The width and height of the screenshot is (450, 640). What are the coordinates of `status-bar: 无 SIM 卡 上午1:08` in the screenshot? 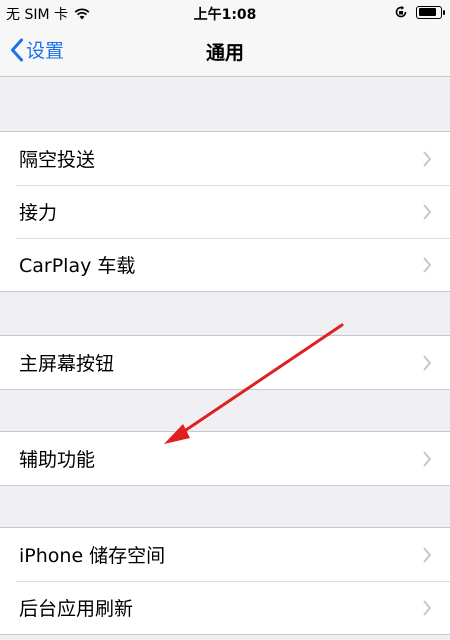 It's located at (225, 13).